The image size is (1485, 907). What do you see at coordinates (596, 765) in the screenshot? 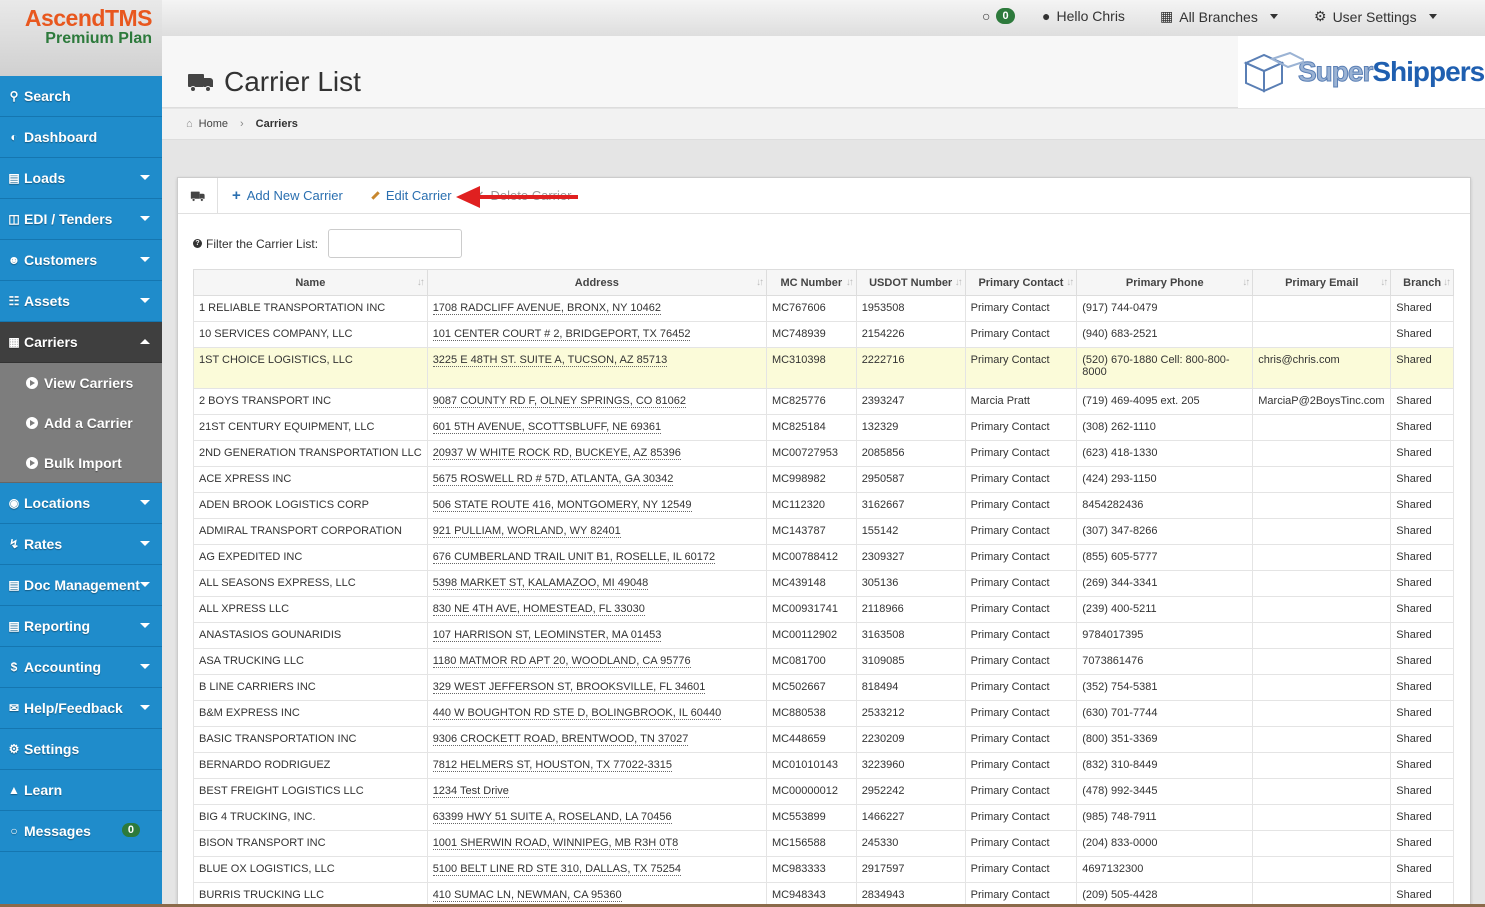
I see `table-cell: 7812 HELMERS ST, HOUSTON, TX 77022-3315` at bounding box center [596, 765].